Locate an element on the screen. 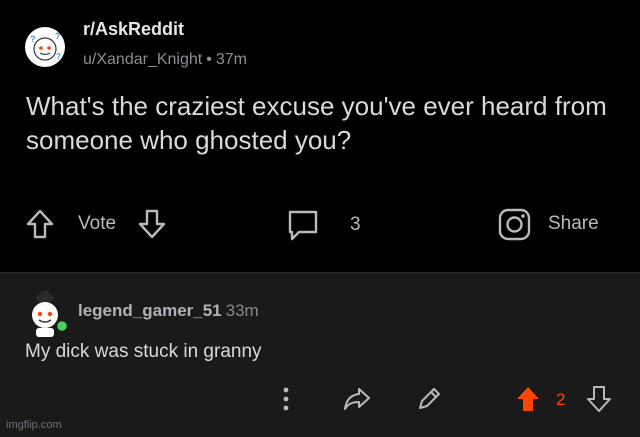 This screenshot has height=437, width=640. watermark: imgflip.com is located at coordinates (34, 425).